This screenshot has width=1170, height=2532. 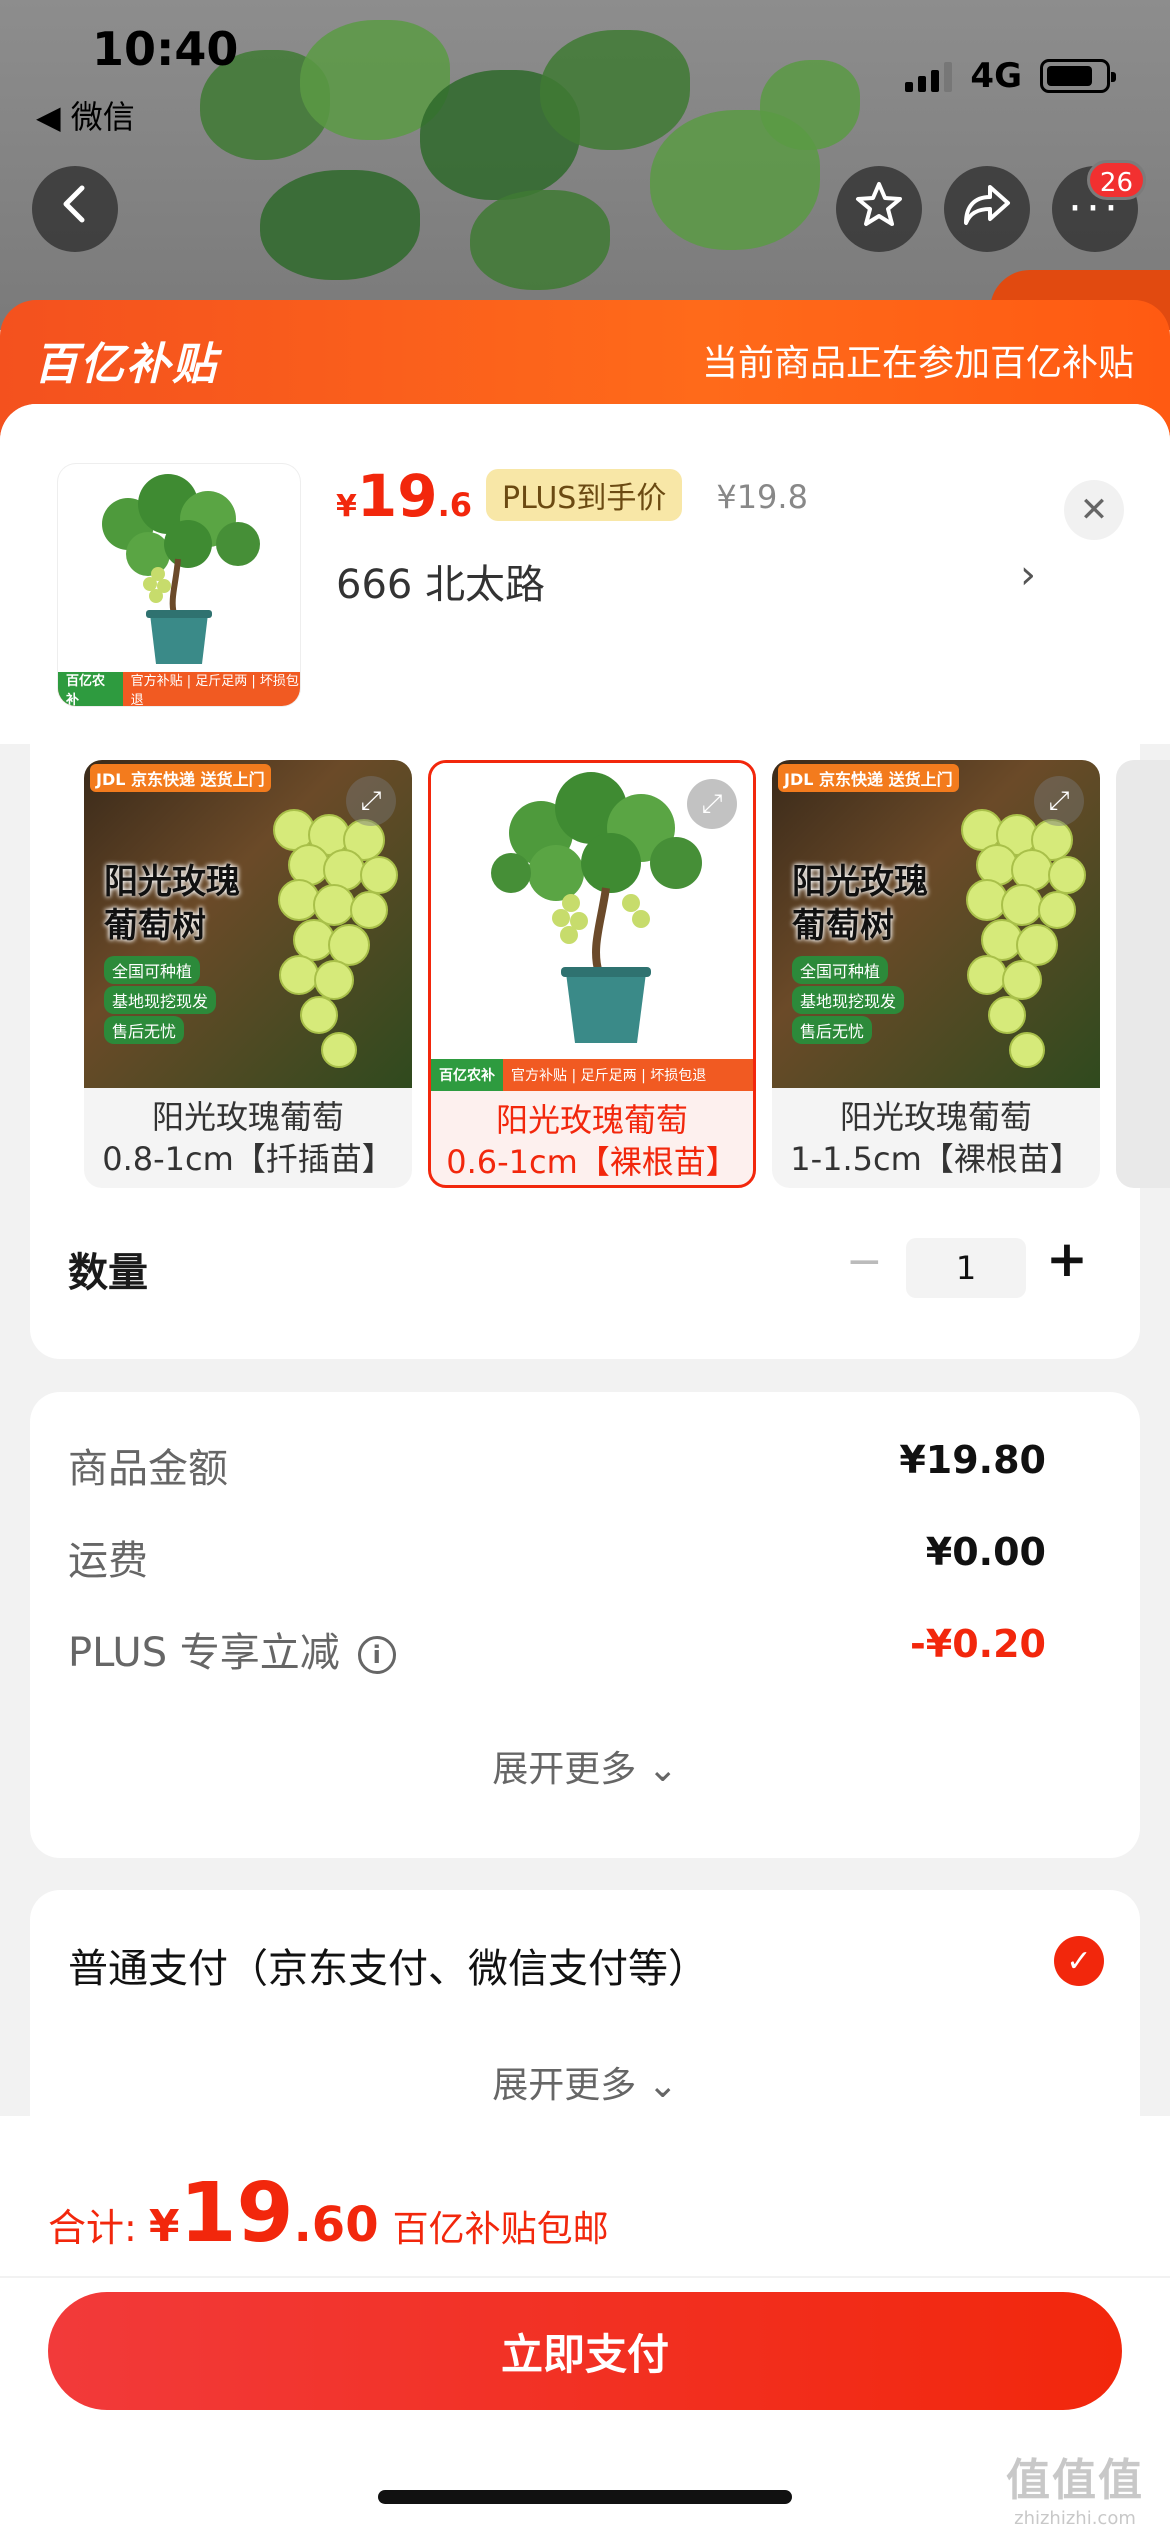 What do you see at coordinates (85, 115) in the screenshot?
I see `back-to-wechat-link: ◀ 微信` at bounding box center [85, 115].